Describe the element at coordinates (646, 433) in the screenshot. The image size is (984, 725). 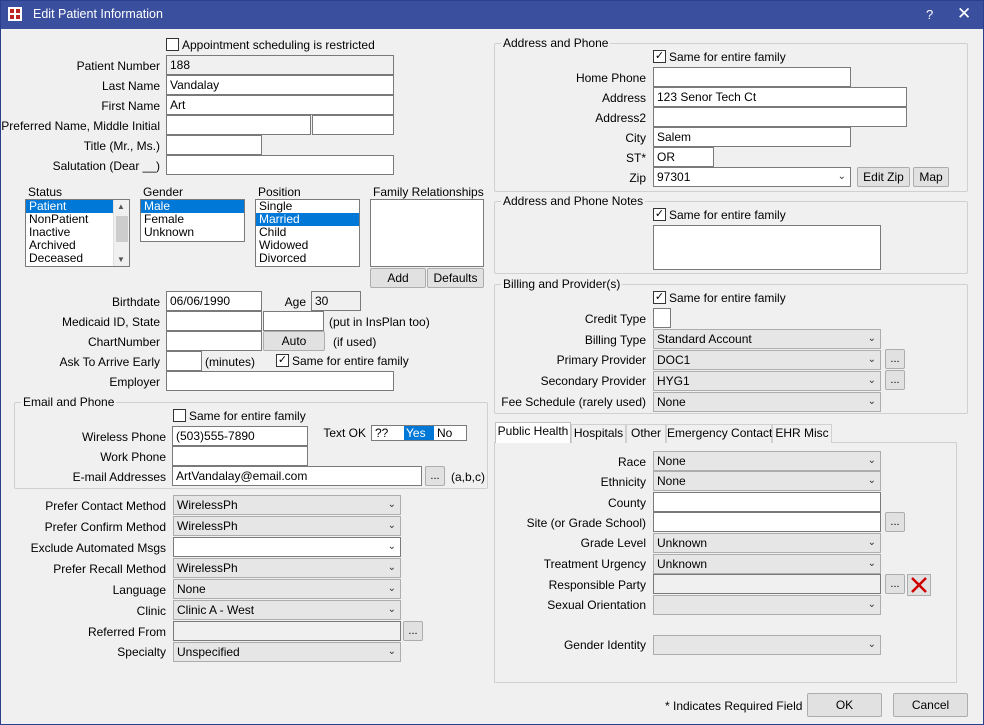
I see `tab-other: Other` at that location.